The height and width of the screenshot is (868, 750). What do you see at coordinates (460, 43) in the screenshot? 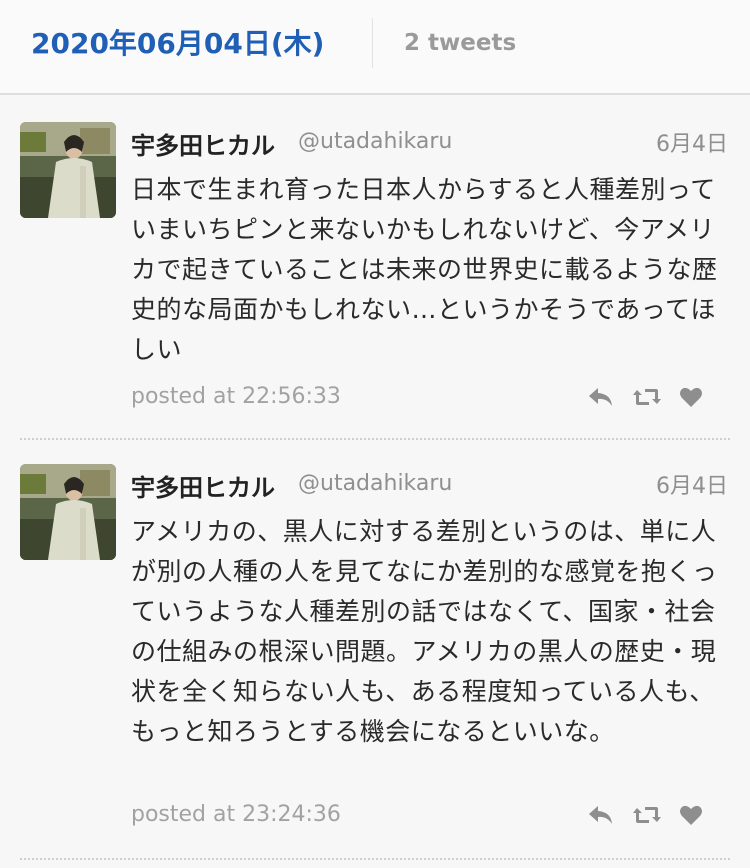
I see `tweet-count: 2 tweets` at bounding box center [460, 43].